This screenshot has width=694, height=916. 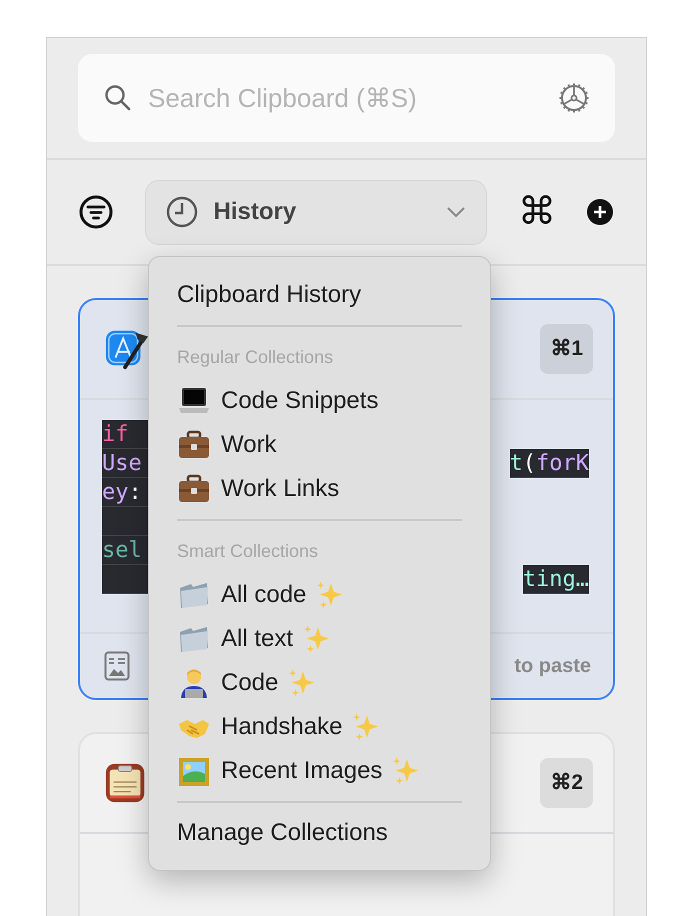 What do you see at coordinates (574, 98) in the screenshot?
I see `settings-icon` at bounding box center [574, 98].